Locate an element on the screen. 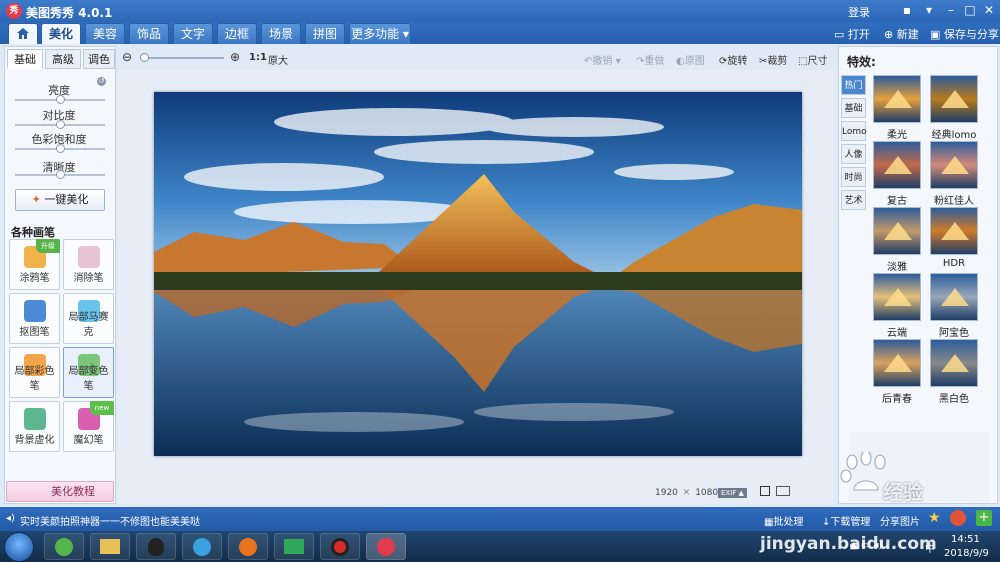  brush-cutout: 抠图笔 is located at coordinates (34, 318).